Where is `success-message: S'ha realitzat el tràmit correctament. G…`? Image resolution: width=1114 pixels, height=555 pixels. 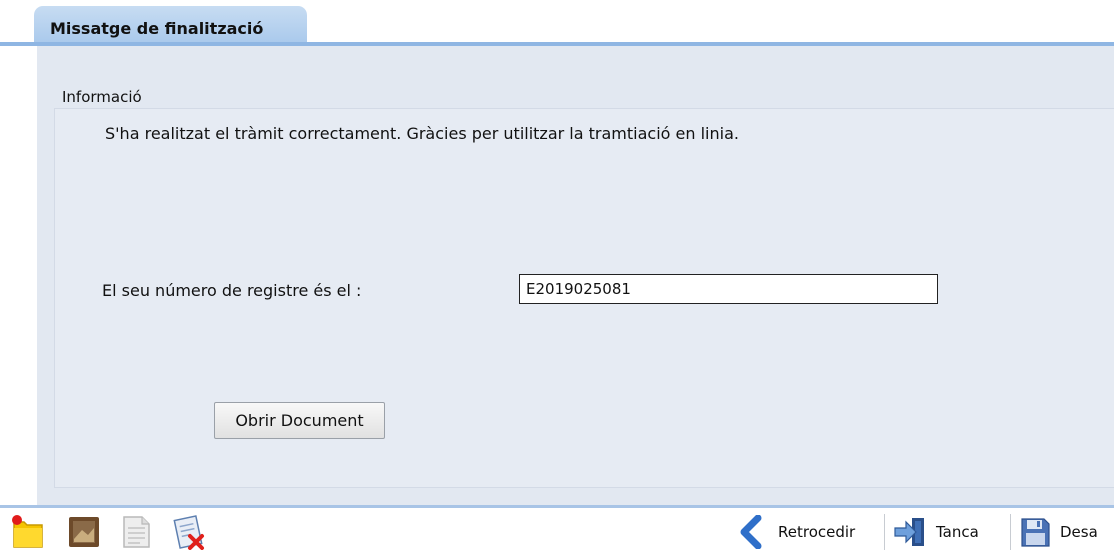 success-message: S'ha realitzat el tràmit correctament. G… is located at coordinates (422, 133).